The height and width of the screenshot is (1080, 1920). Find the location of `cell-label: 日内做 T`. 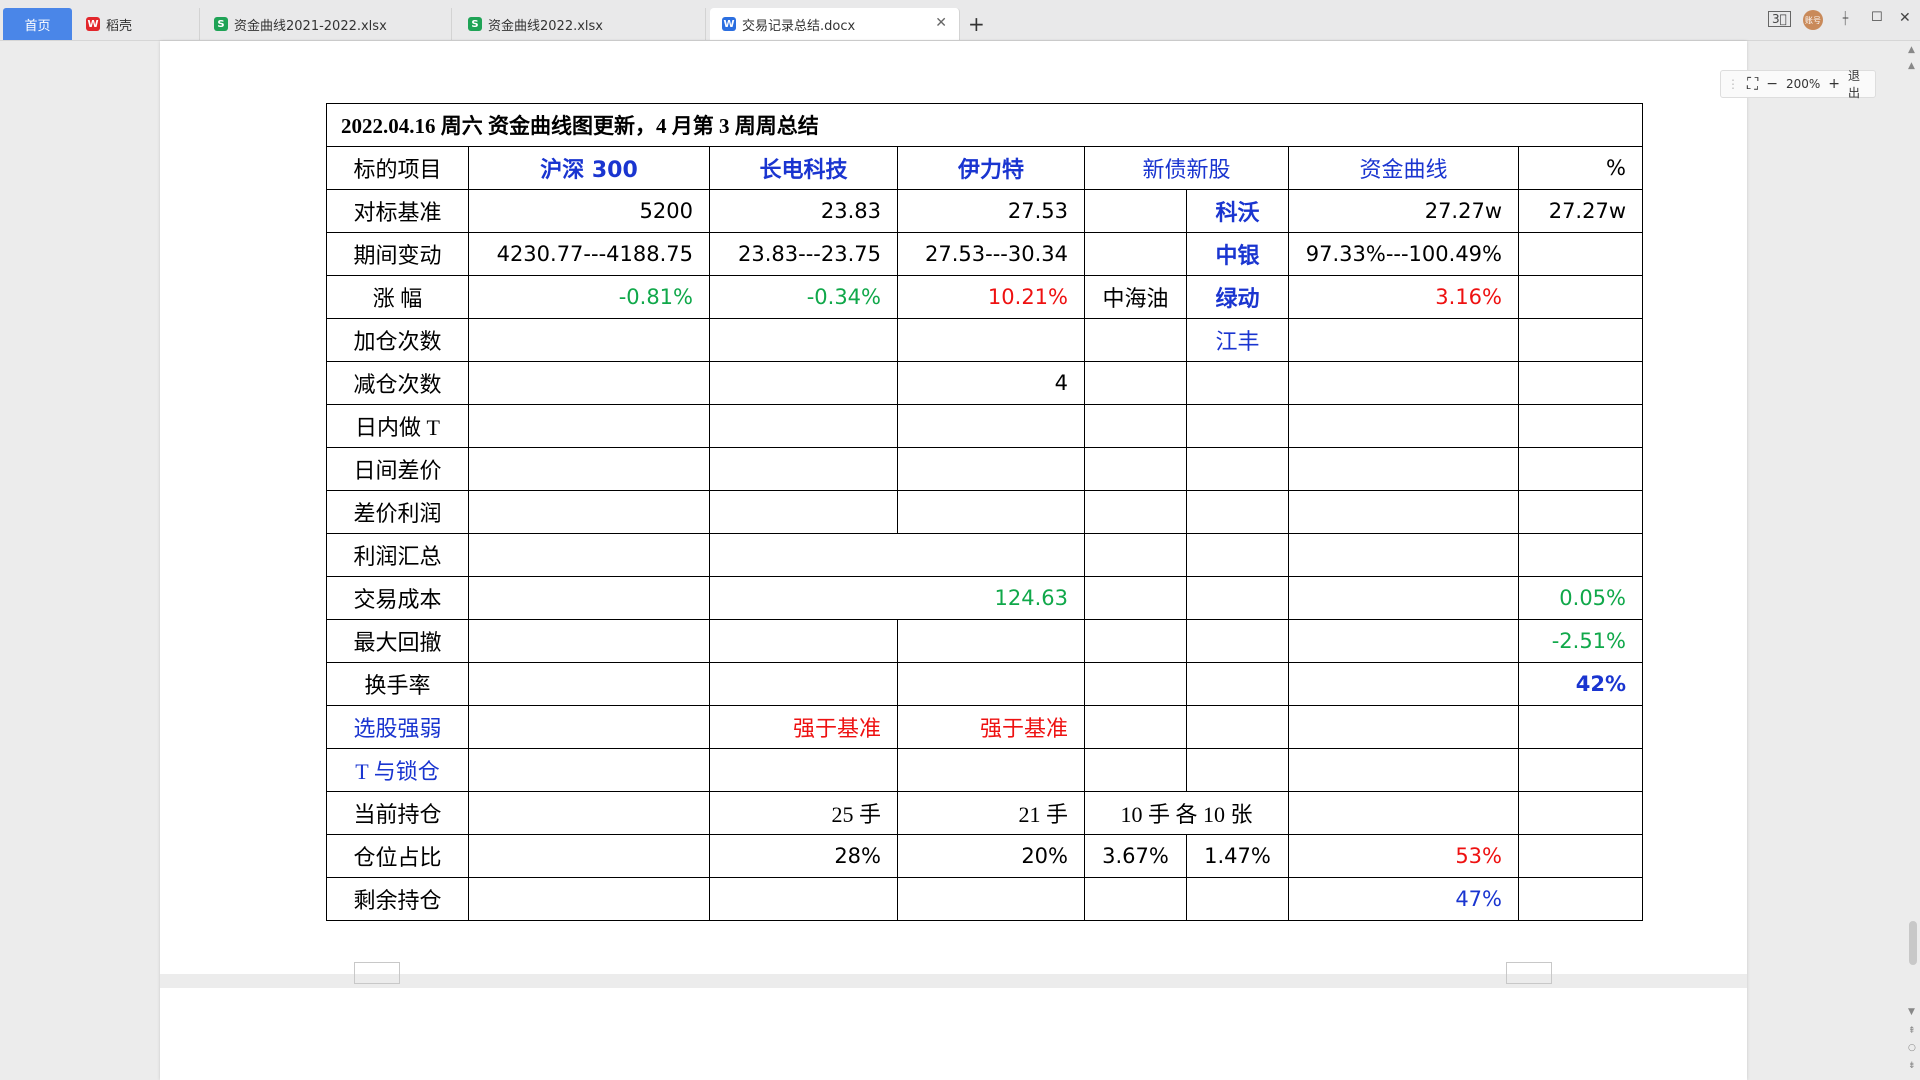

cell-label: 日内做 T is located at coordinates (397, 426).